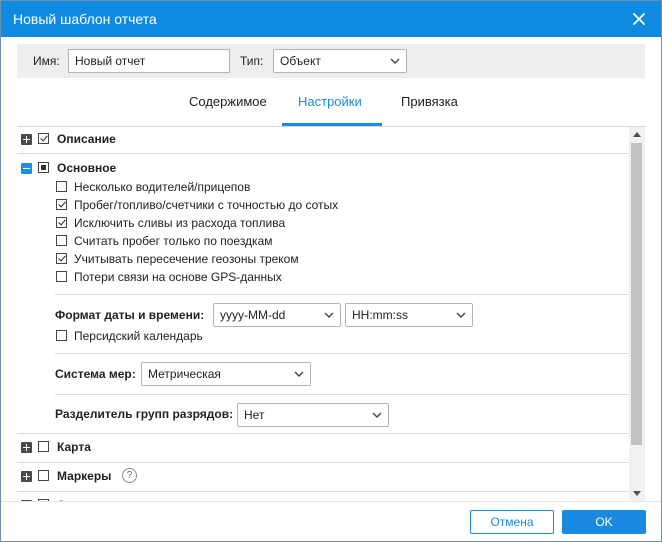 The height and width of the screenshot is (542, 662). Describe the element at coordinates (380, 315) in the screenshot. I see `time-format-value: HH:mm:ss` at that location.